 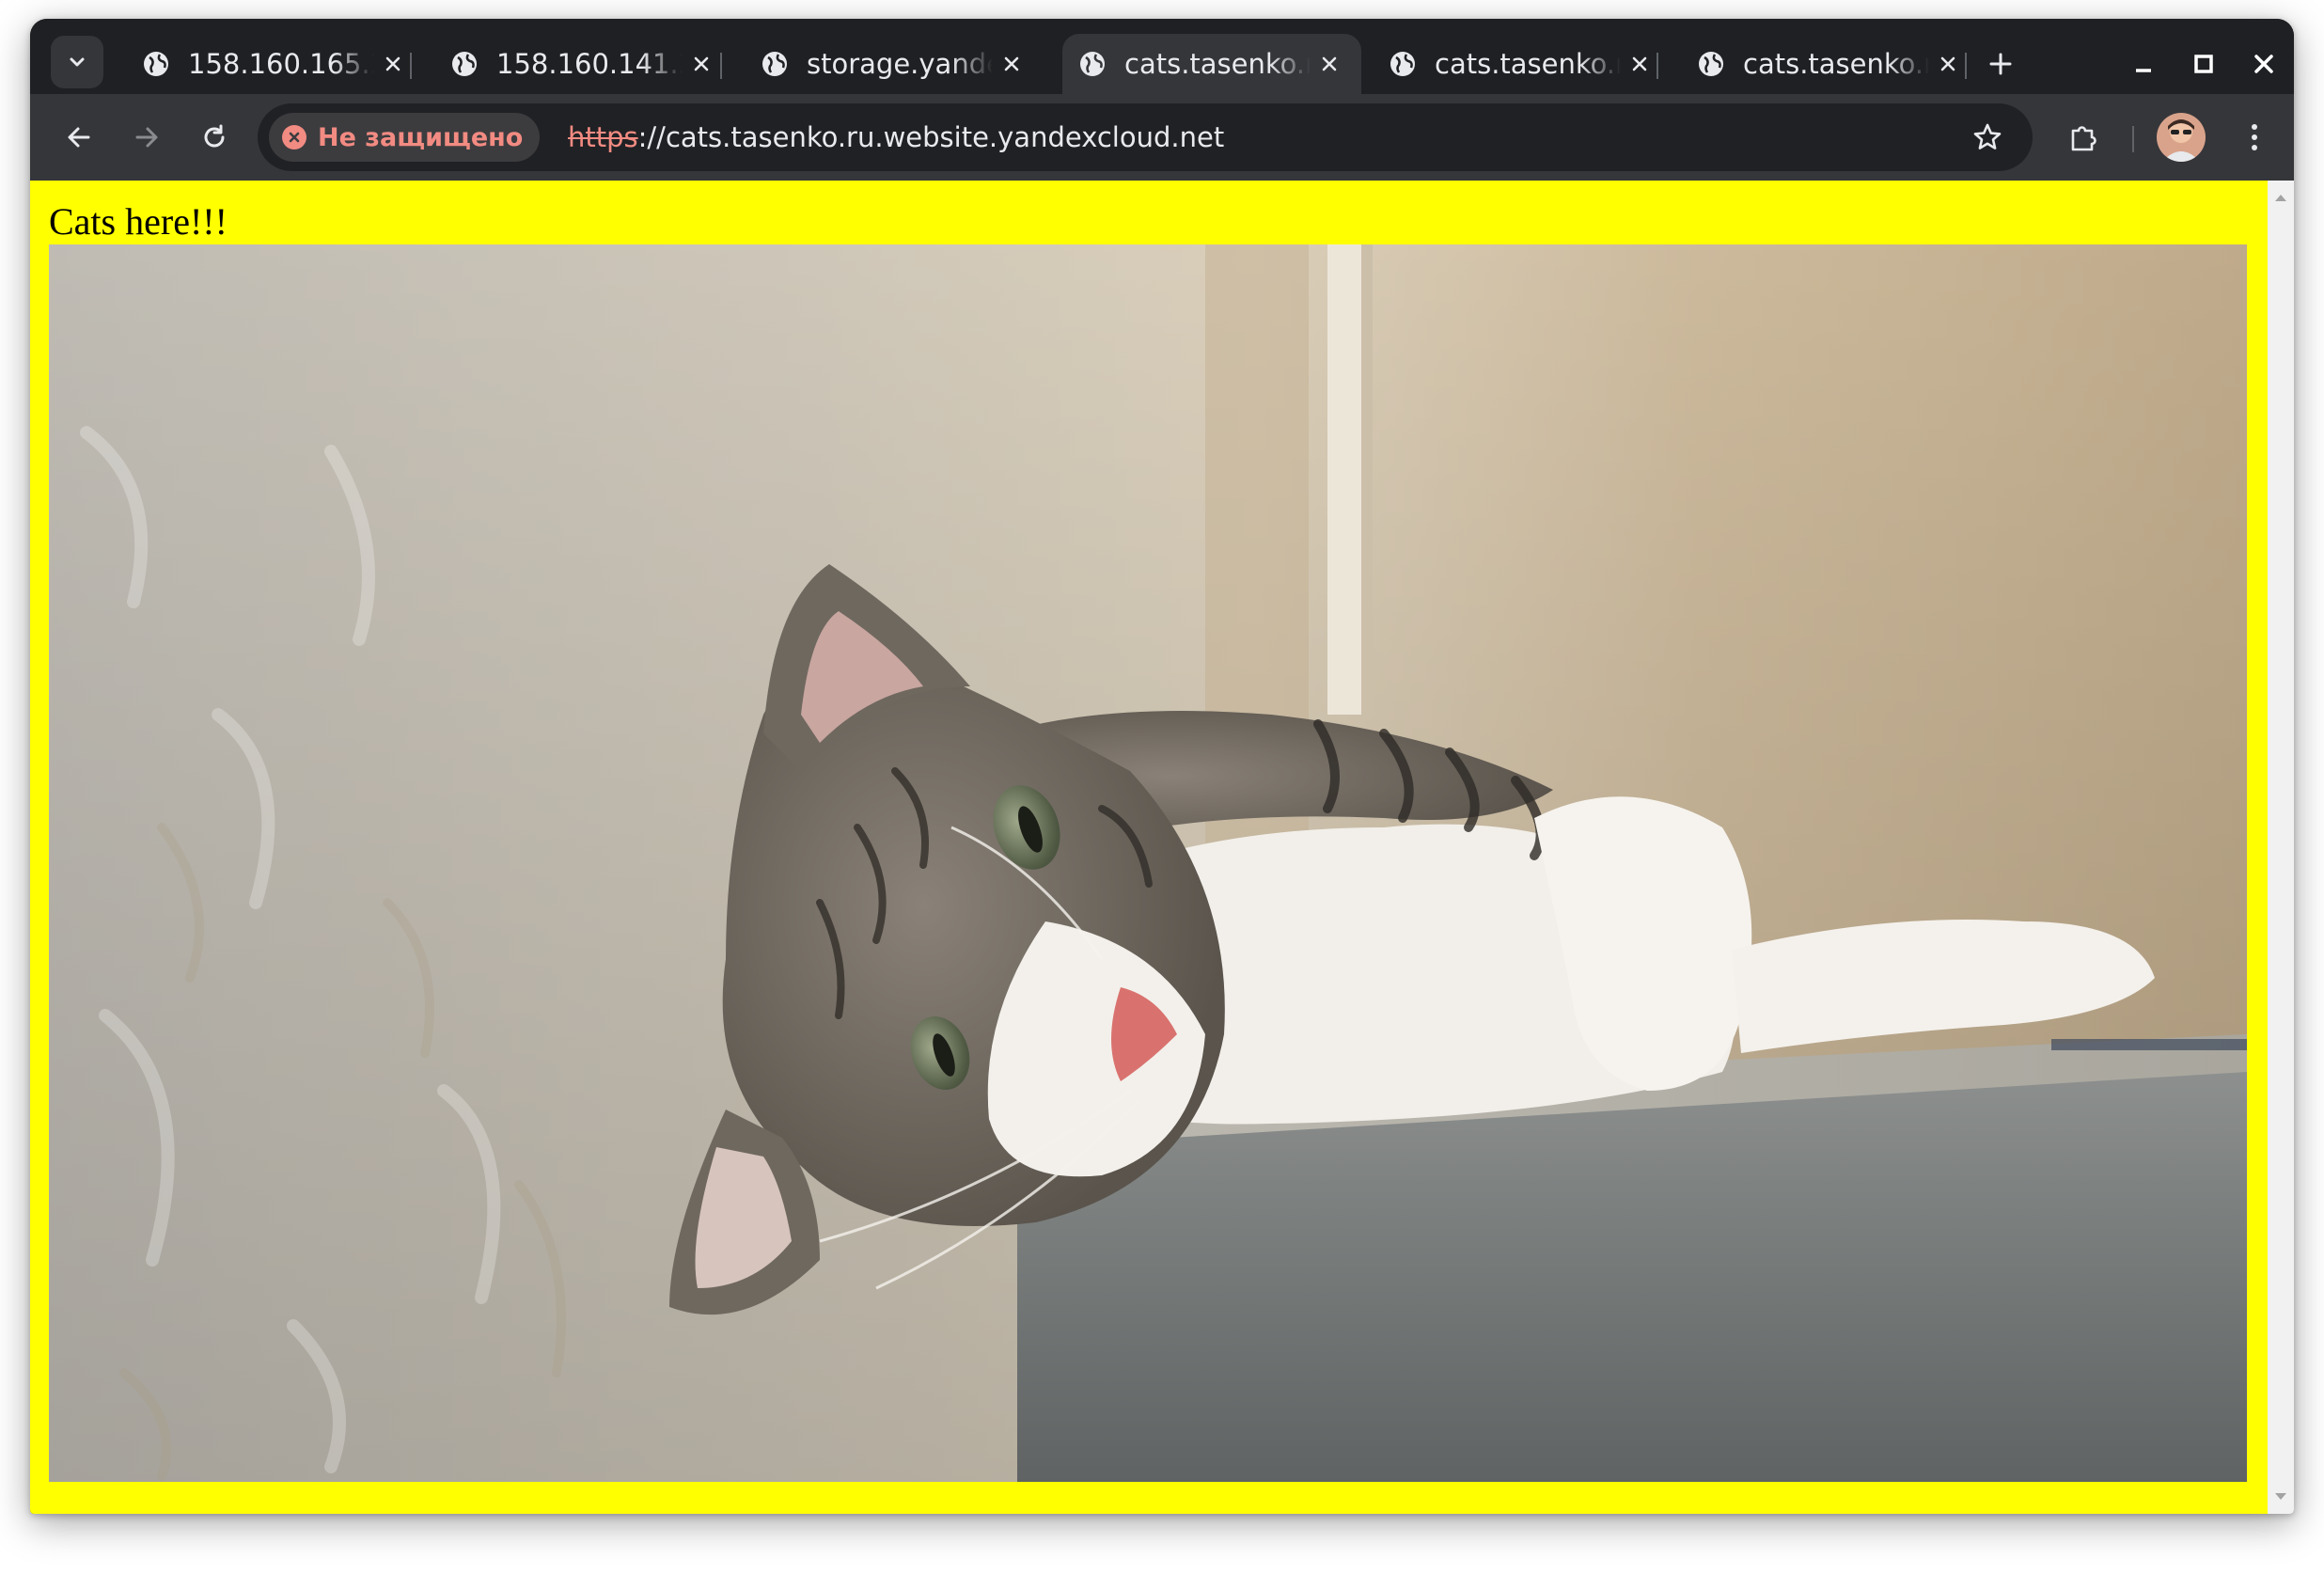 I want to click on triangle-down-icon, so click(x=2280, y=1496).